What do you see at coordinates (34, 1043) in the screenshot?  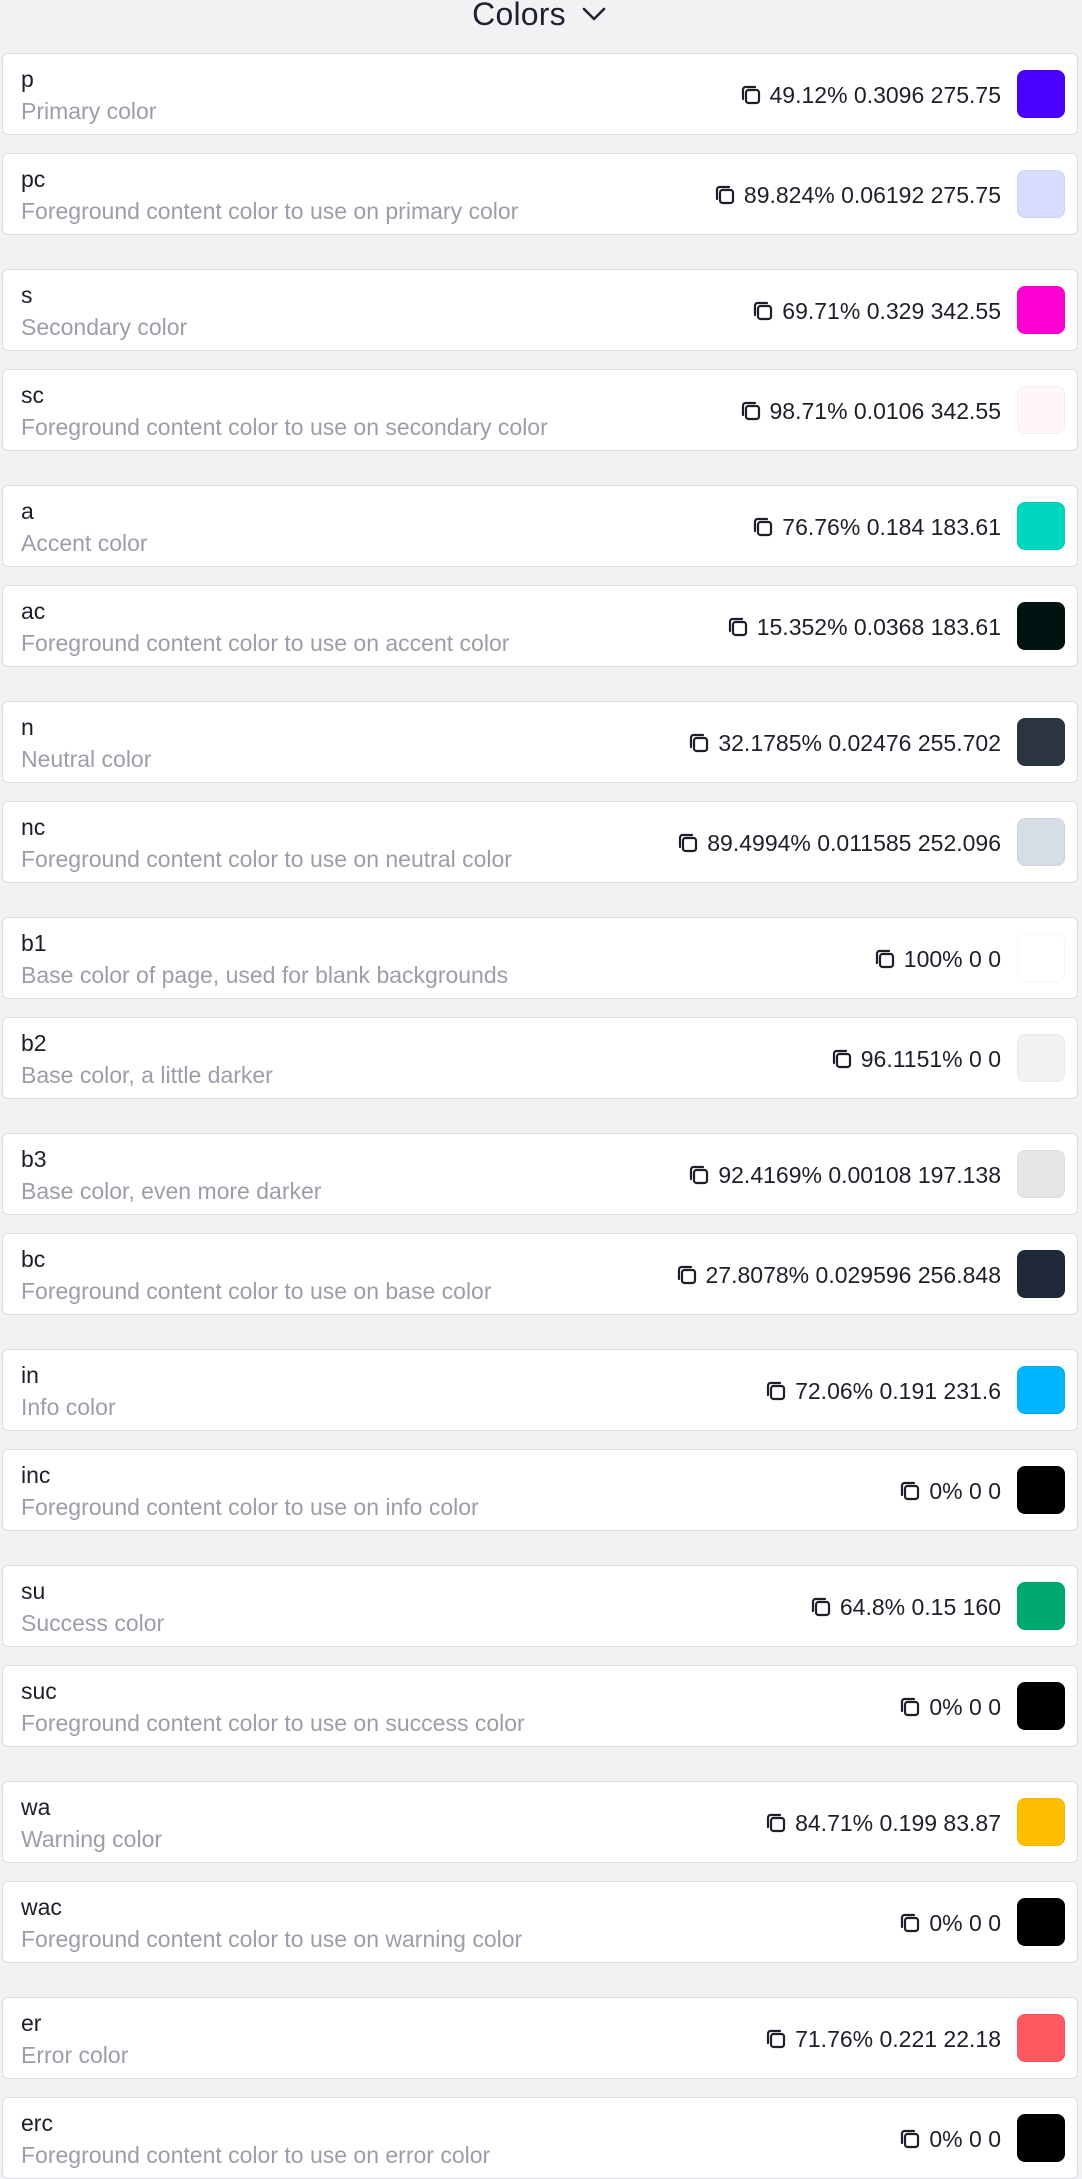 I see `color-name: b2` at bounding box center [34, 1043].